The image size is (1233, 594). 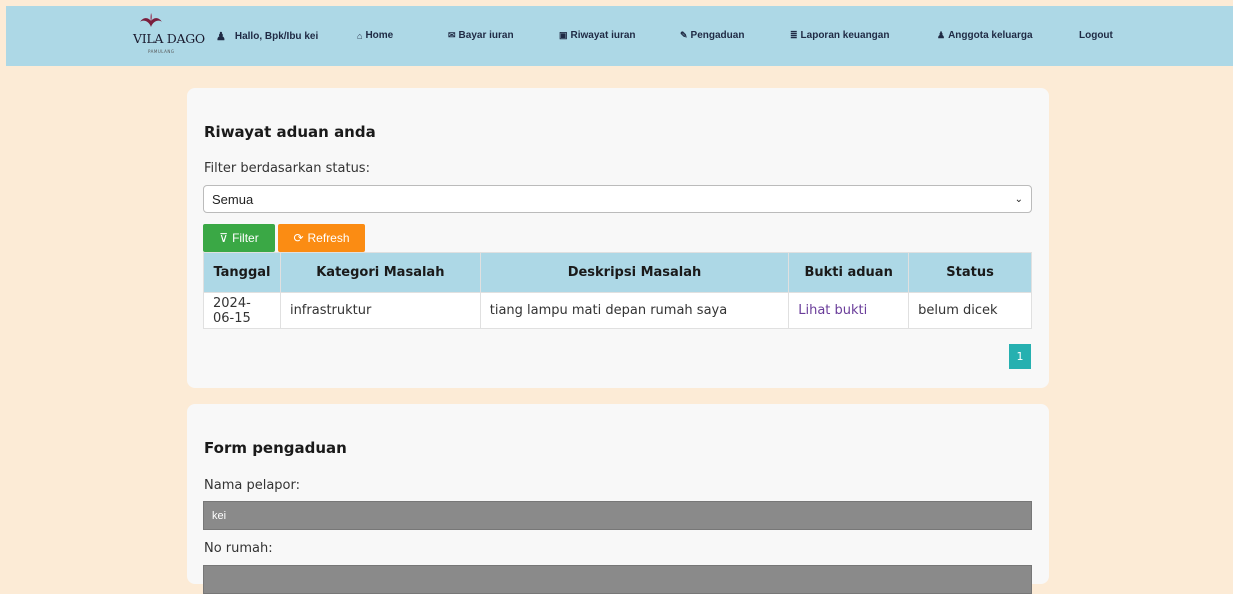 I want to click on nama-pelapor-value: kei, so click(x=219, y=515).